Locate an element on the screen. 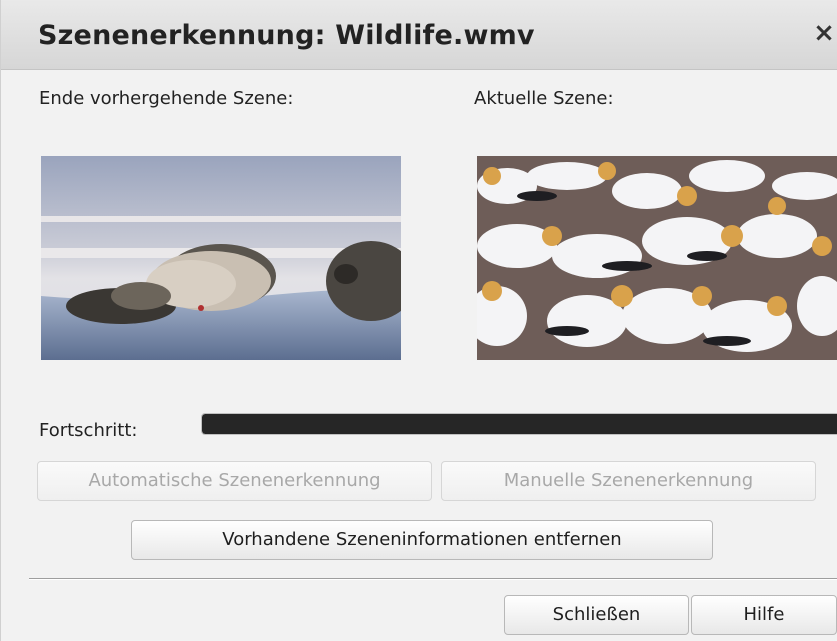 The width and height of the screenshot is (837, 641). manual-scene-detection-button: Manuelle Szenenerkennung is located at coordinates (628, 481).